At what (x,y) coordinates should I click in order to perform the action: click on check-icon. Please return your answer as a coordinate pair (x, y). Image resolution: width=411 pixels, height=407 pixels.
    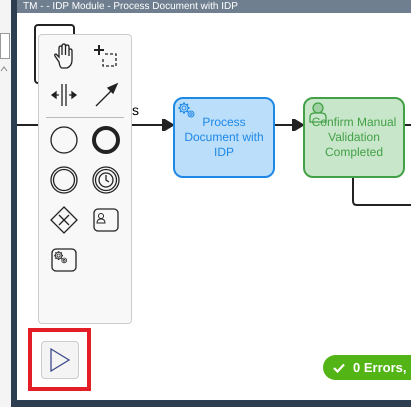
    Looking at the image, I should click on (339, 367).